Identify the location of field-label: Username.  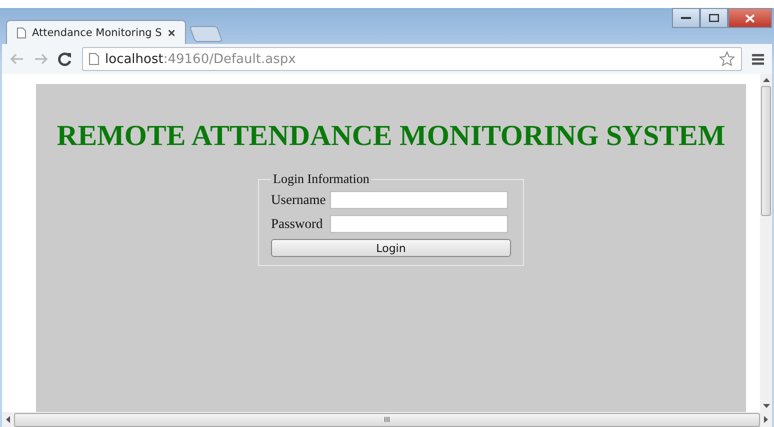
(298, 200).